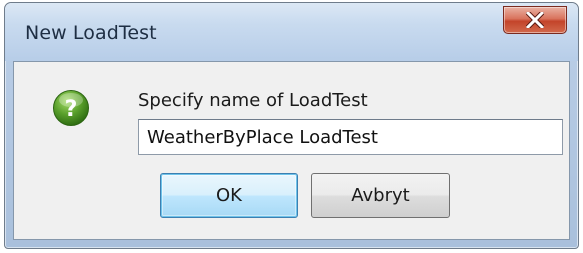  I want to click on prompt-label: Specify name of LoadTest, so click(253, 100).